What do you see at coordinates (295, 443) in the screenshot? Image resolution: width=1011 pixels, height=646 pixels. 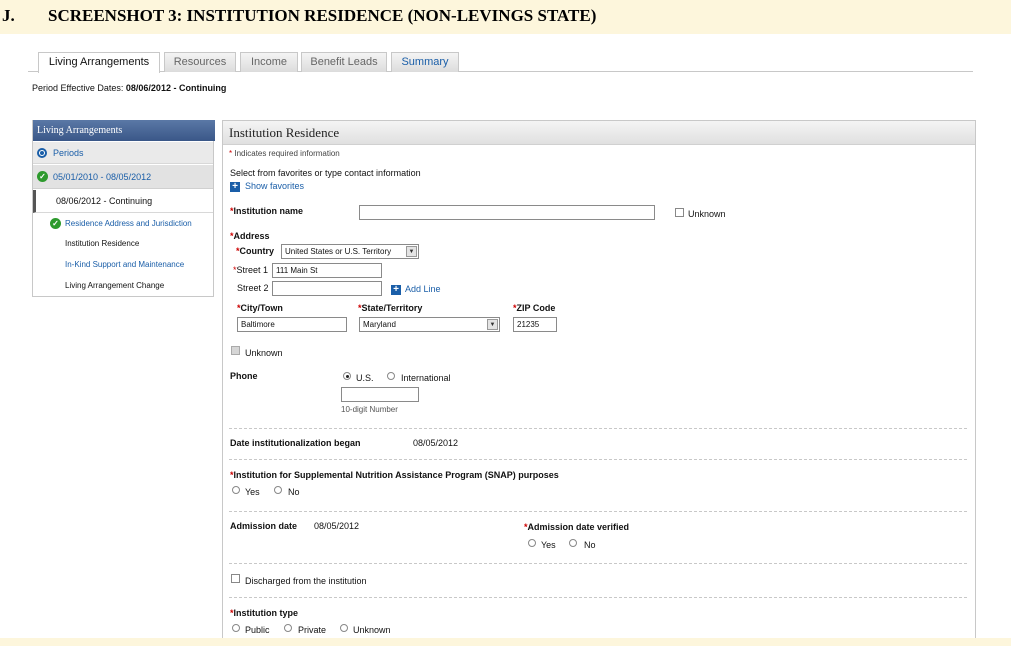 I see `date-institutionalization-label: Date institutionalization began` at bounding box center [295, 443].